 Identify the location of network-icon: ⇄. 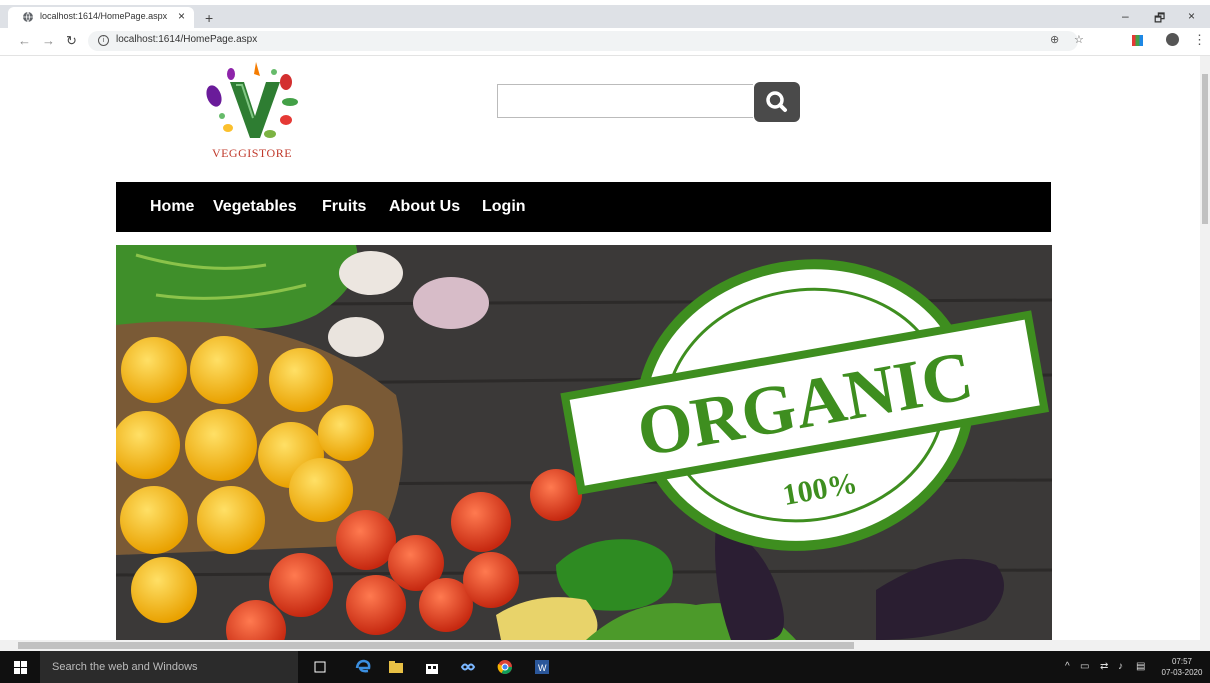
(1104, 666).